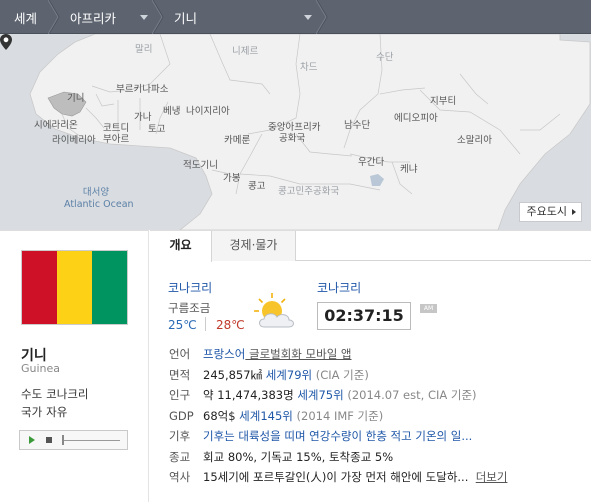  Describe the element at coordinates (309, 191) in the screenshot. I see `map-label: 콩고민주공화국` at that location.